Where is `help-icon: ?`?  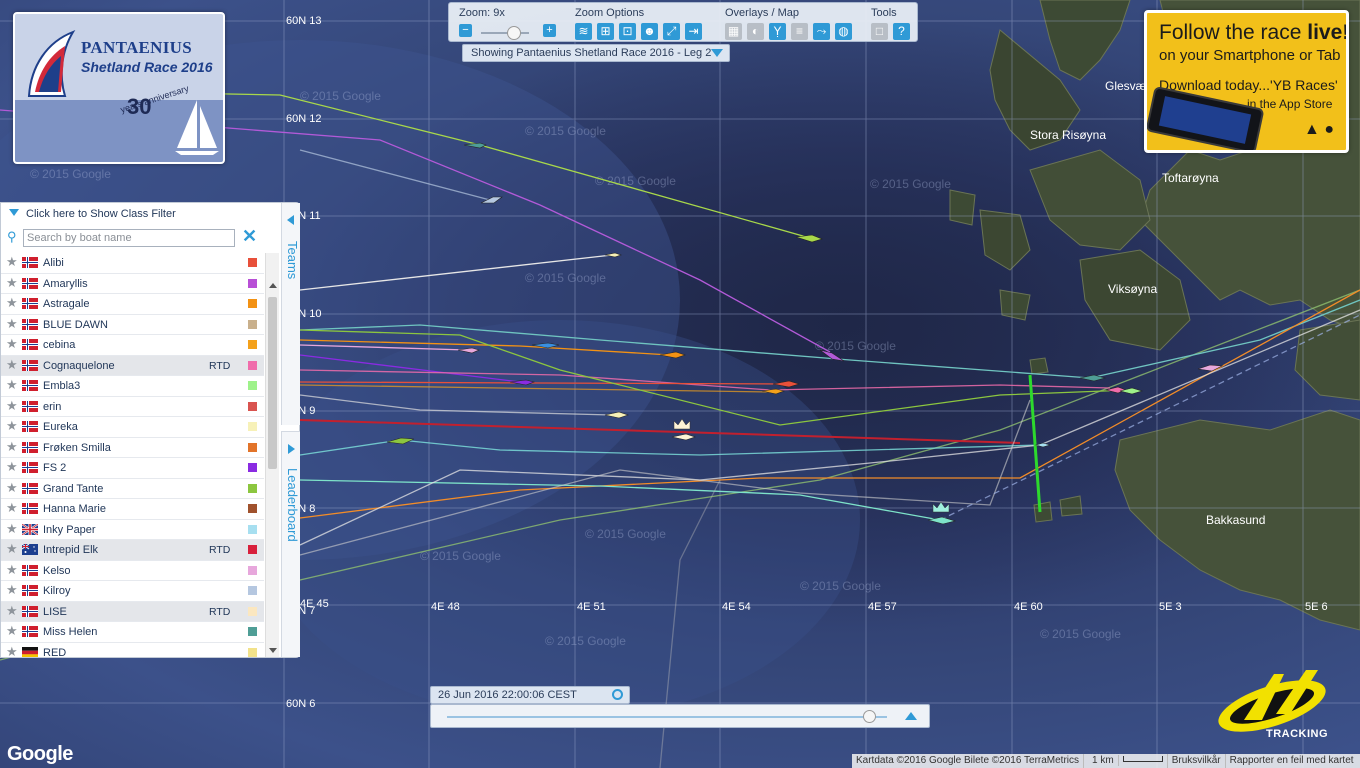
help-icon: ? is located at coordinates (901, 31).